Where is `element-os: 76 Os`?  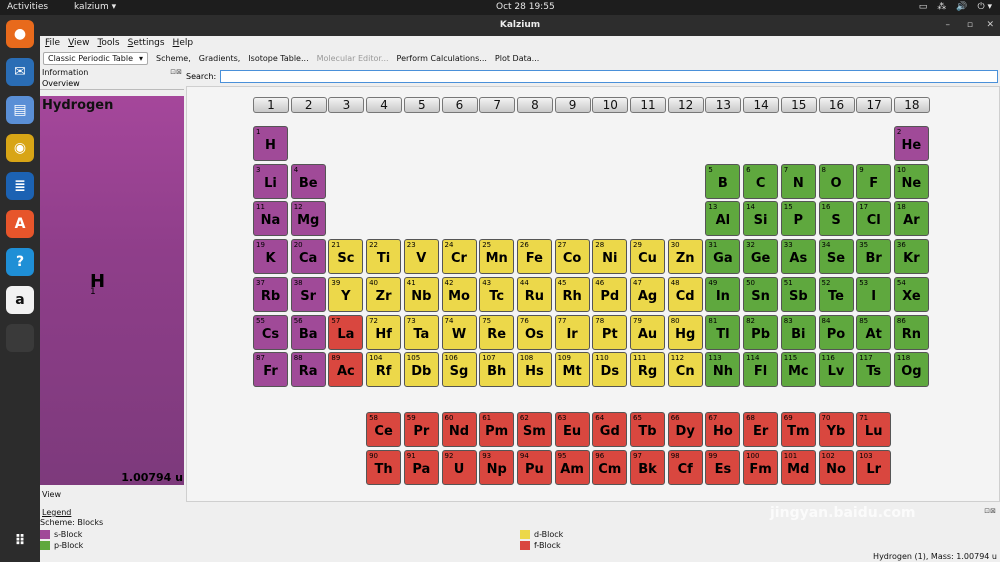
element-os: 76 Os is located at coordinates (534, 332).